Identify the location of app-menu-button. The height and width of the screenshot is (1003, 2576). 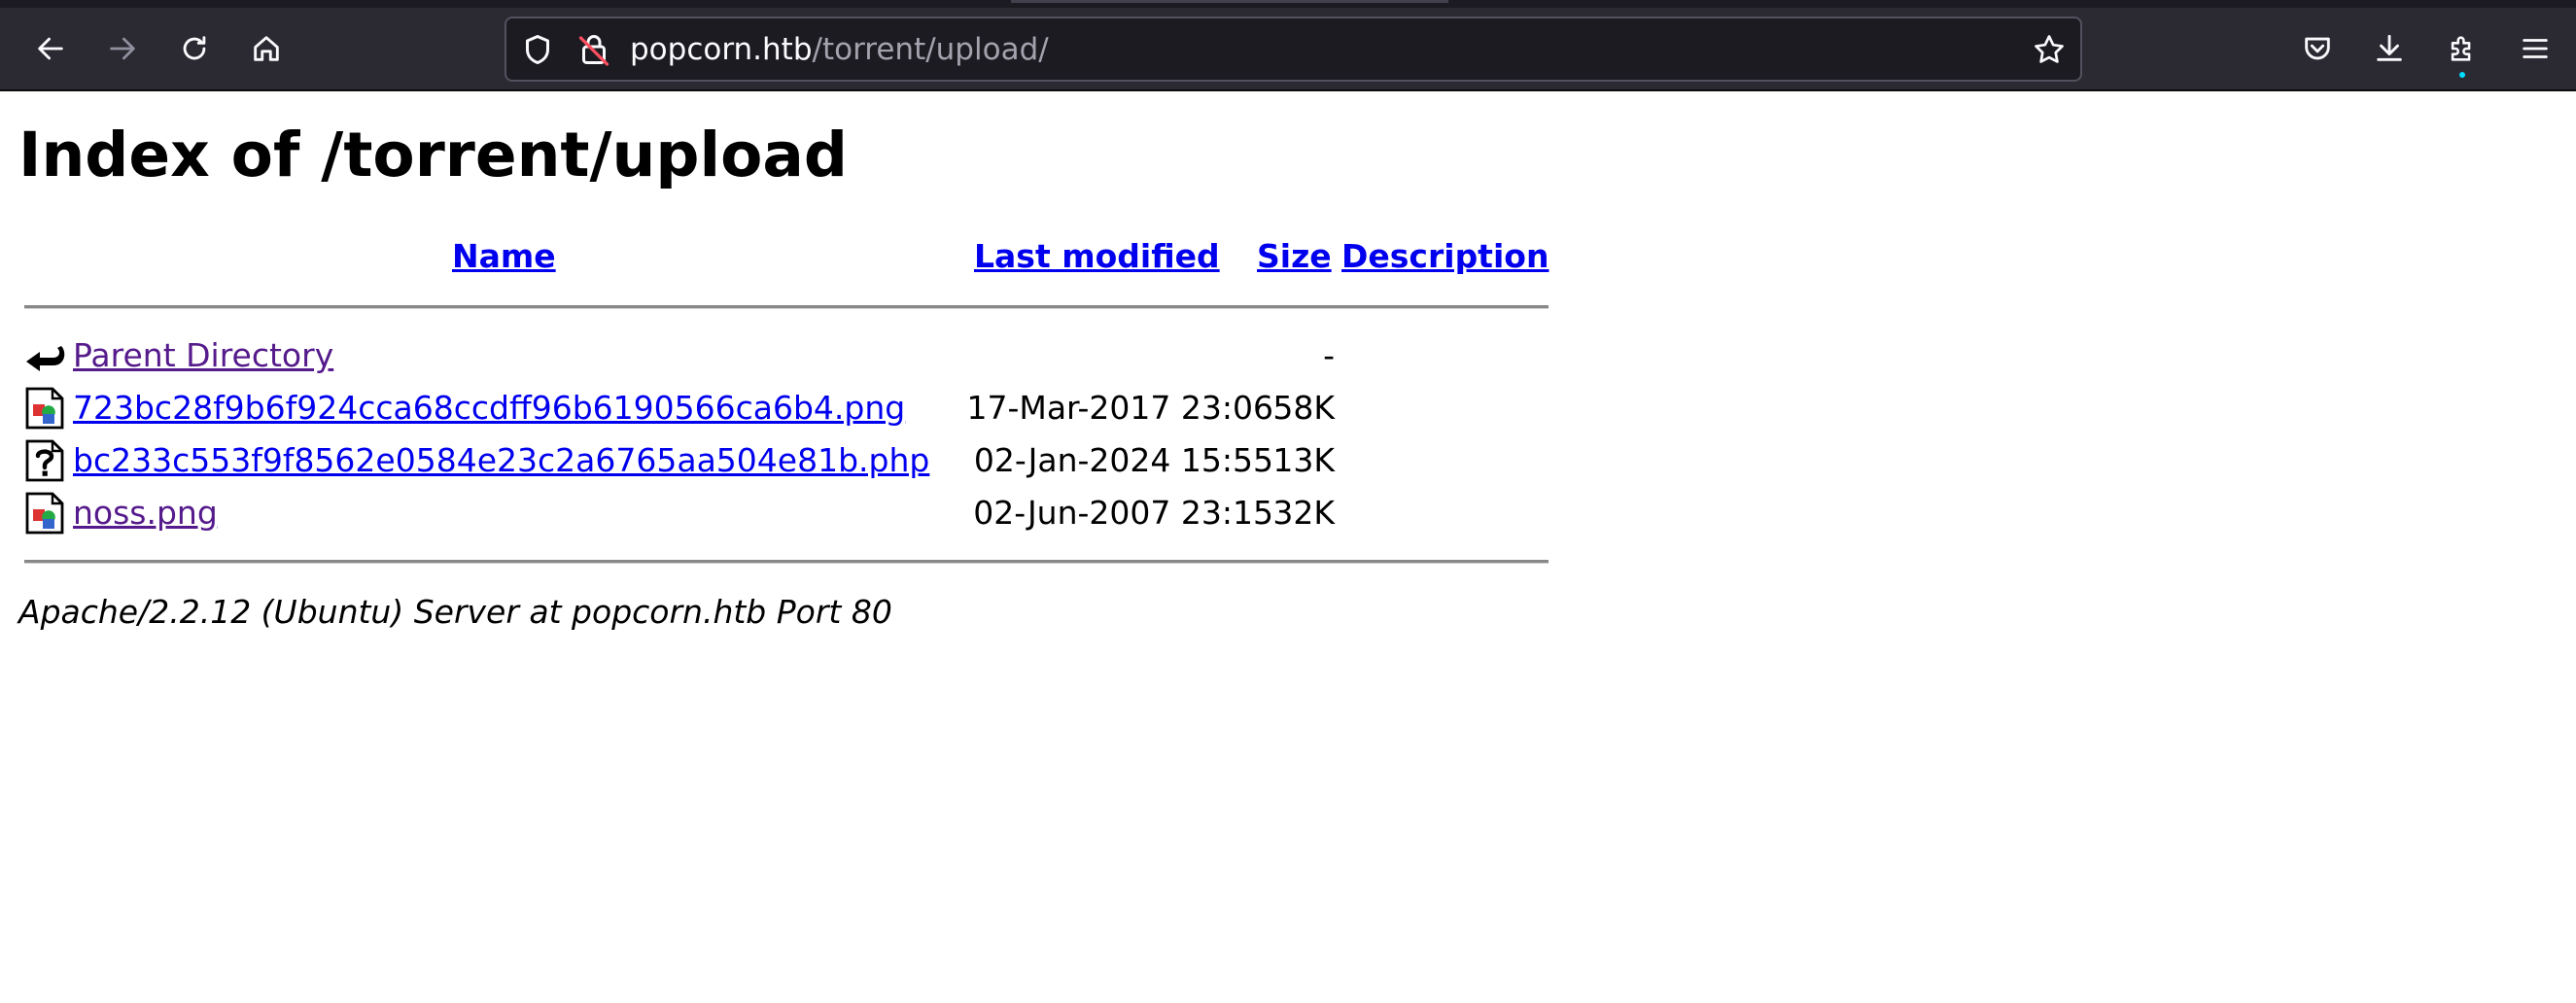
(2535, 50).